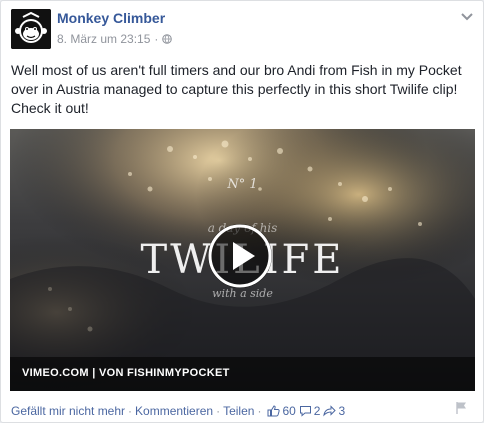 This screenshot has height=423, width=484. I want to click on share-link: Teilen, so click(238, 411).